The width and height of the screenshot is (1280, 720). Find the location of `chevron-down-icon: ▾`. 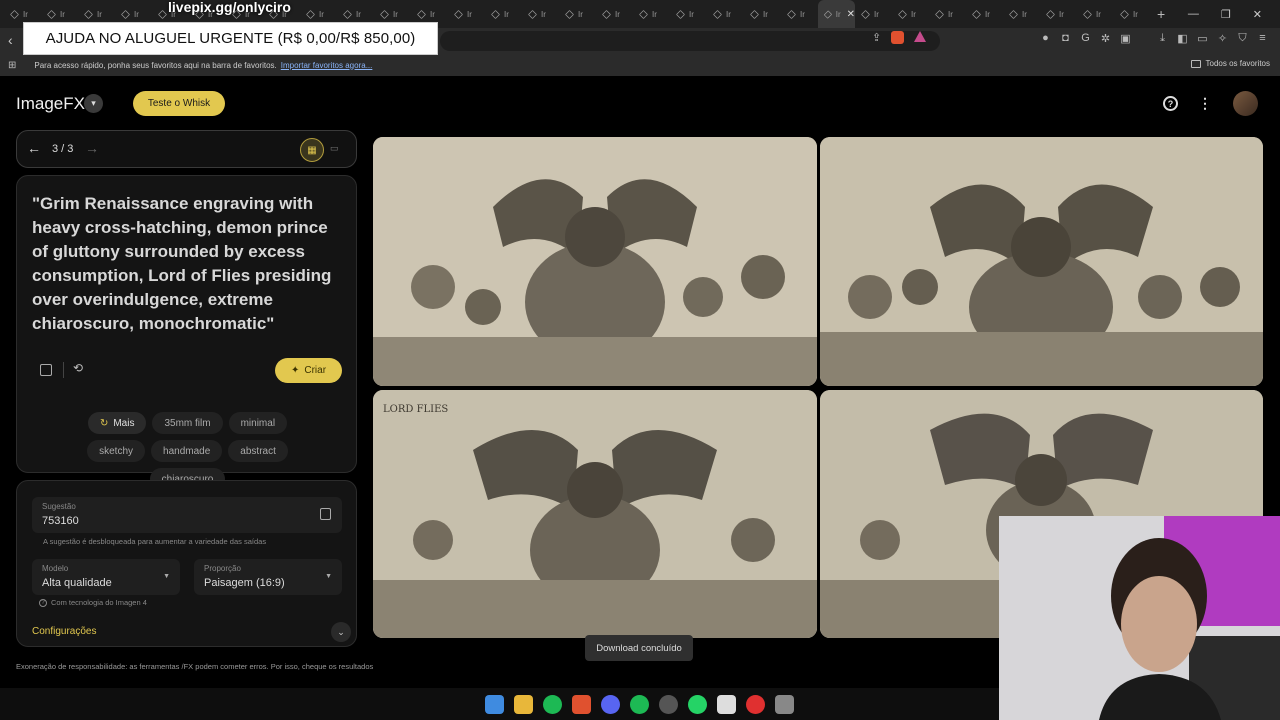

chevron-down-icon: ▾ is located at coordinates (93, 103).